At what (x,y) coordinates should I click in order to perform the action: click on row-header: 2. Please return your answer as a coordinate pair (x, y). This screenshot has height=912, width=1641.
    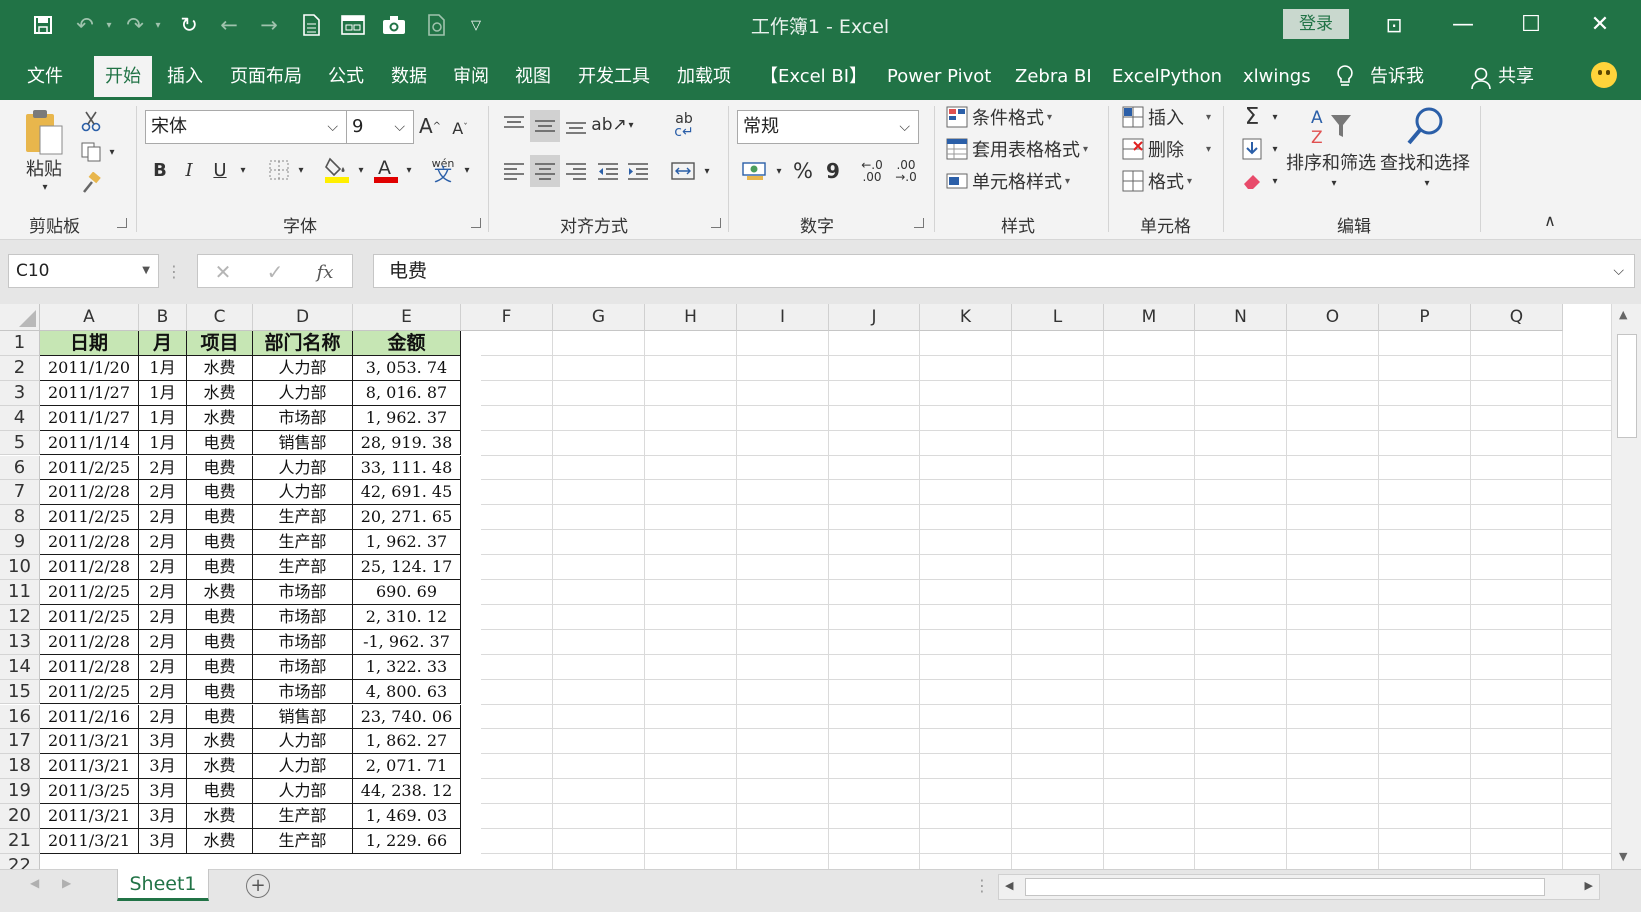
    Looking at the image, I should click on (20, 368).